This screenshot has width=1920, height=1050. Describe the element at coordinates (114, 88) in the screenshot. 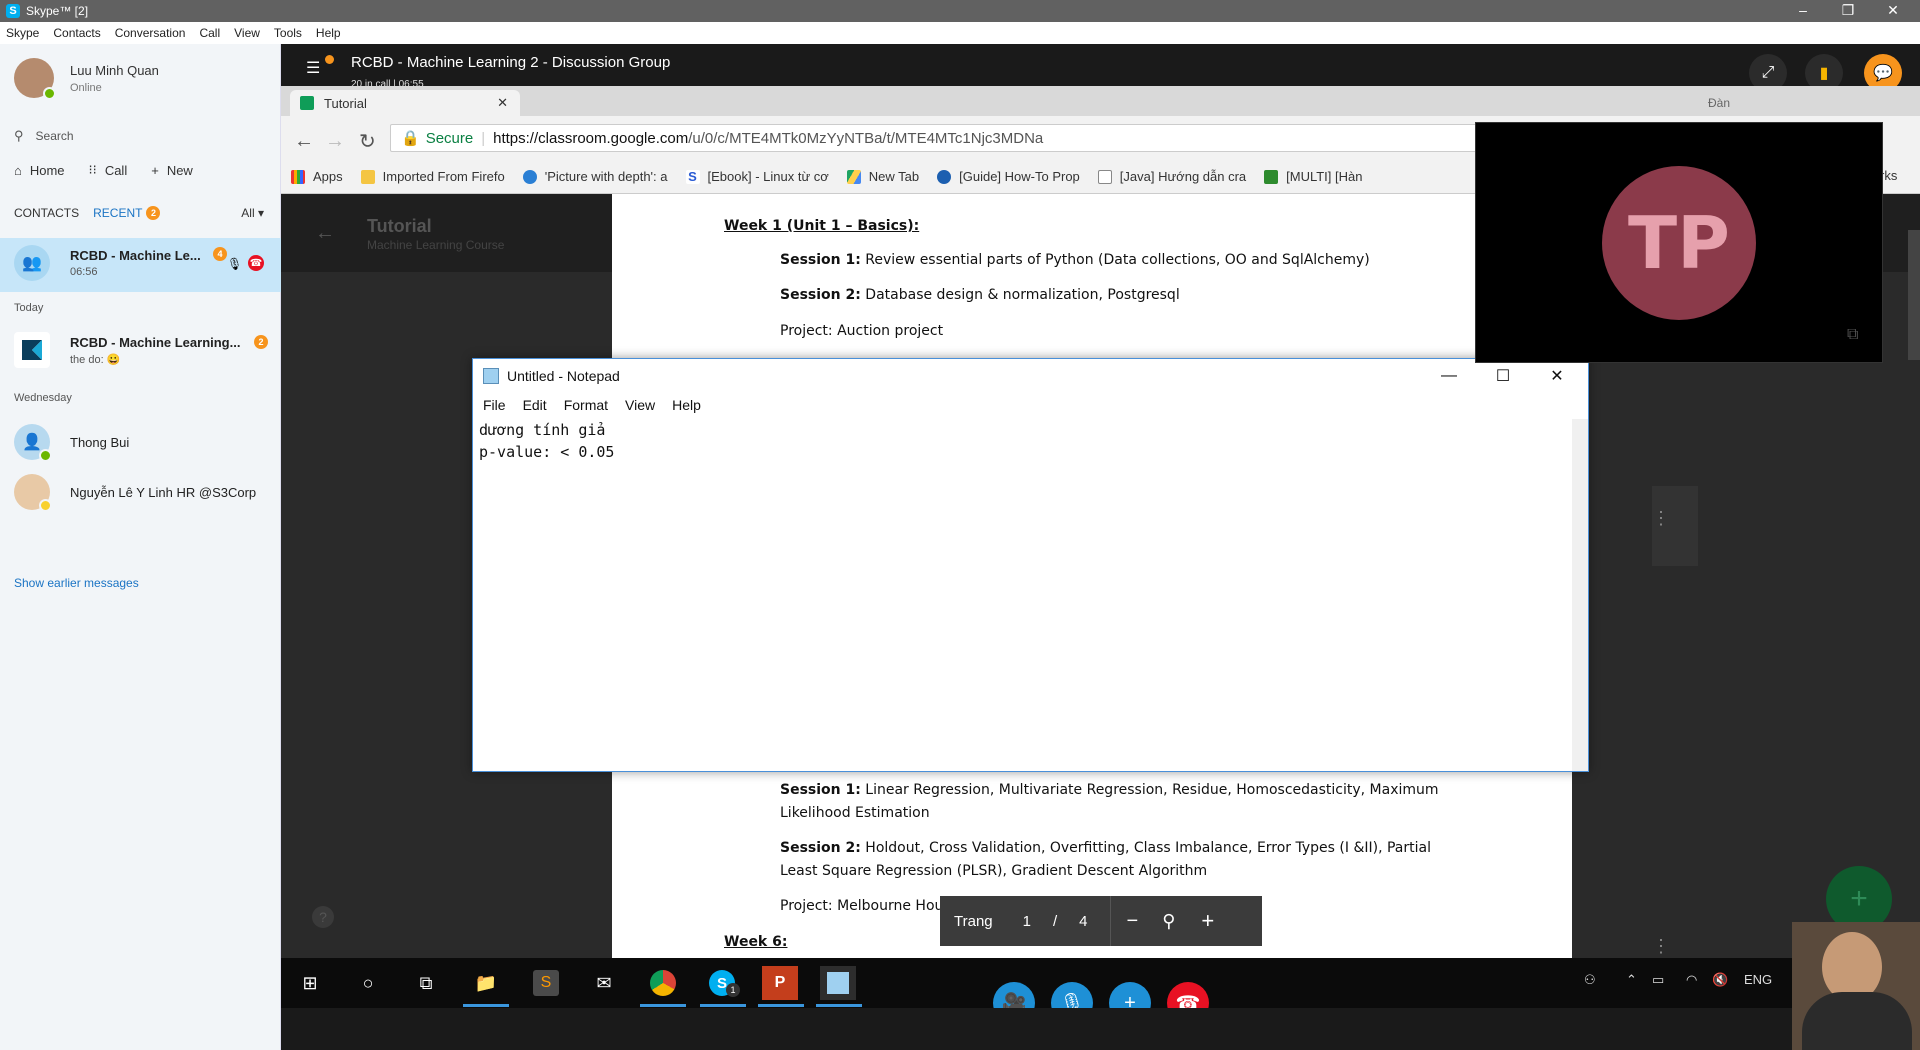

I see `profile-status: Online` at that location.